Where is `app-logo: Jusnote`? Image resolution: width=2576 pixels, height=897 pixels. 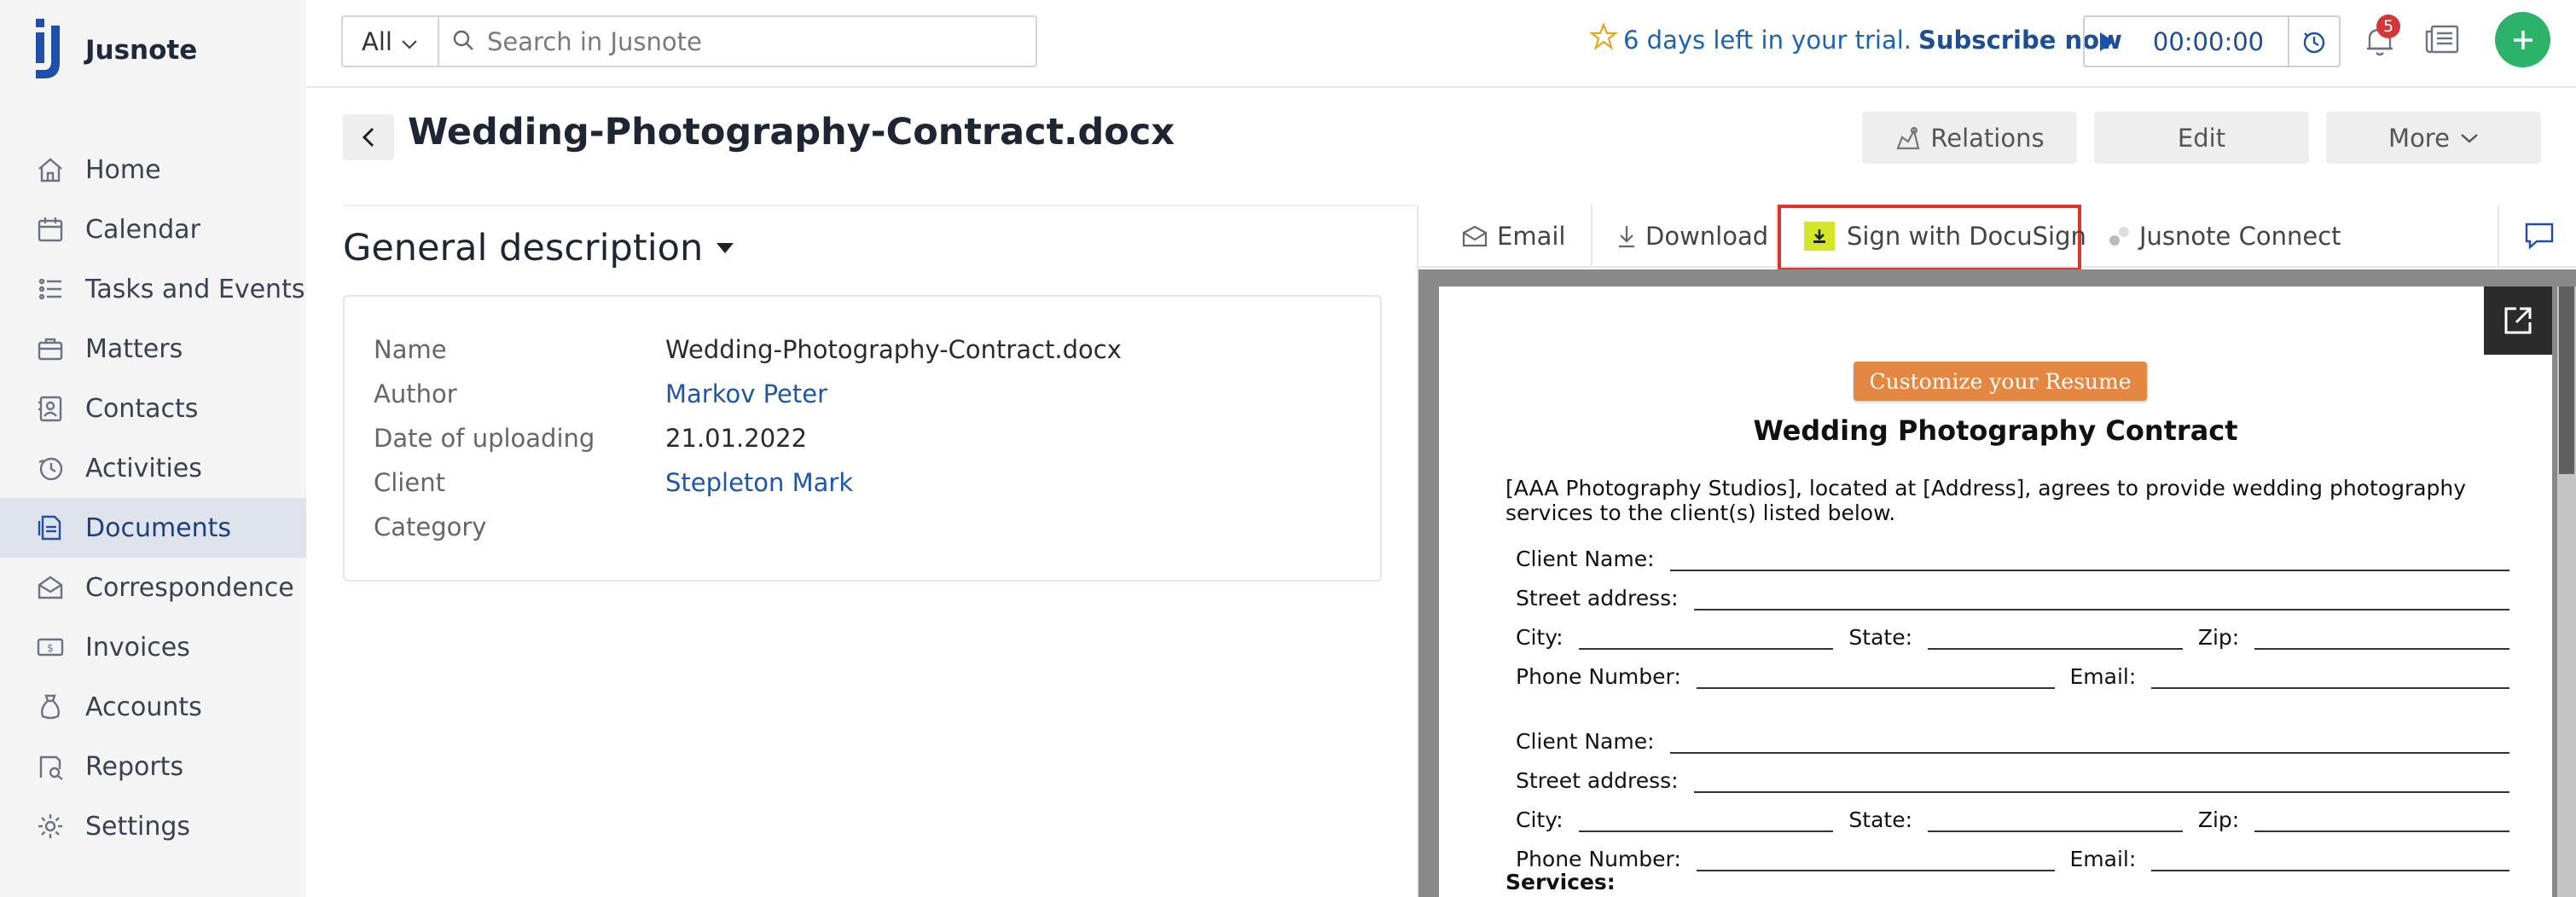 app-logo: Jusnote is located at coordinates (114, 50).